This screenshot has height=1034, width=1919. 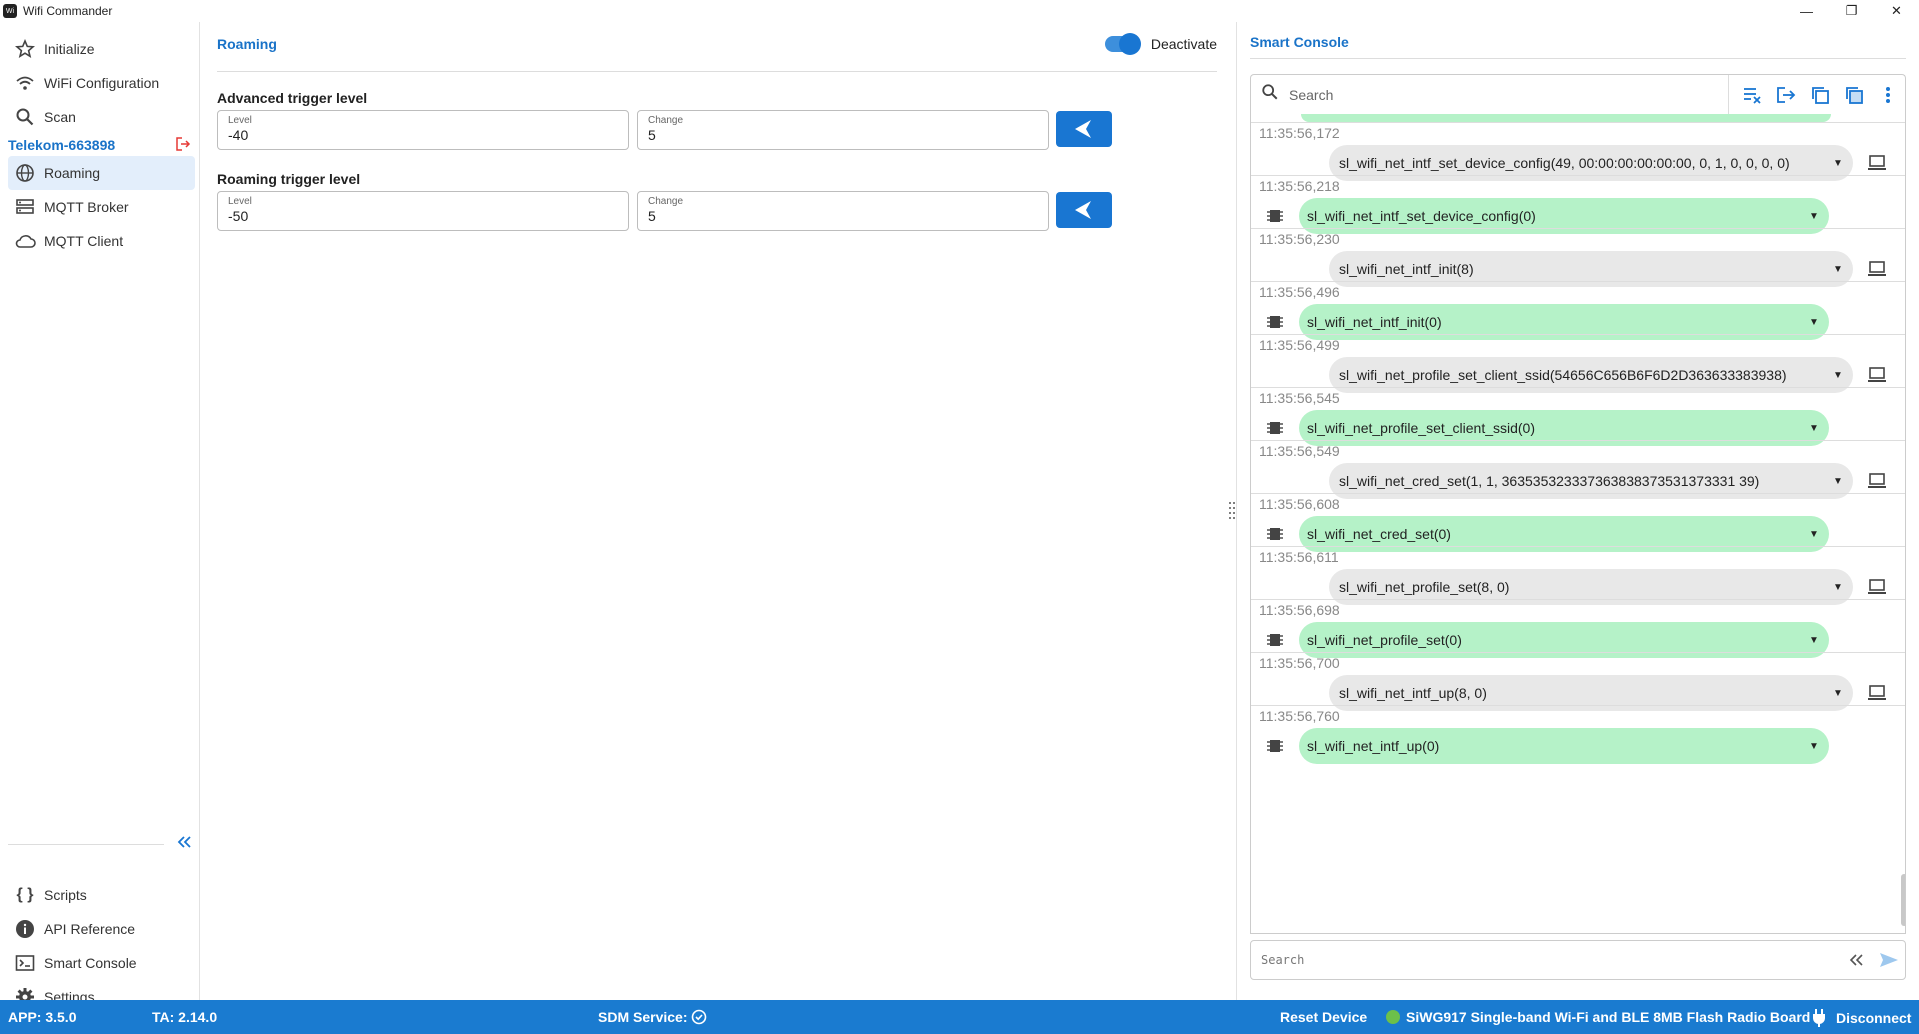 I want to click on reset-device-button: Reset Device, so click(x=1323, y=1017).